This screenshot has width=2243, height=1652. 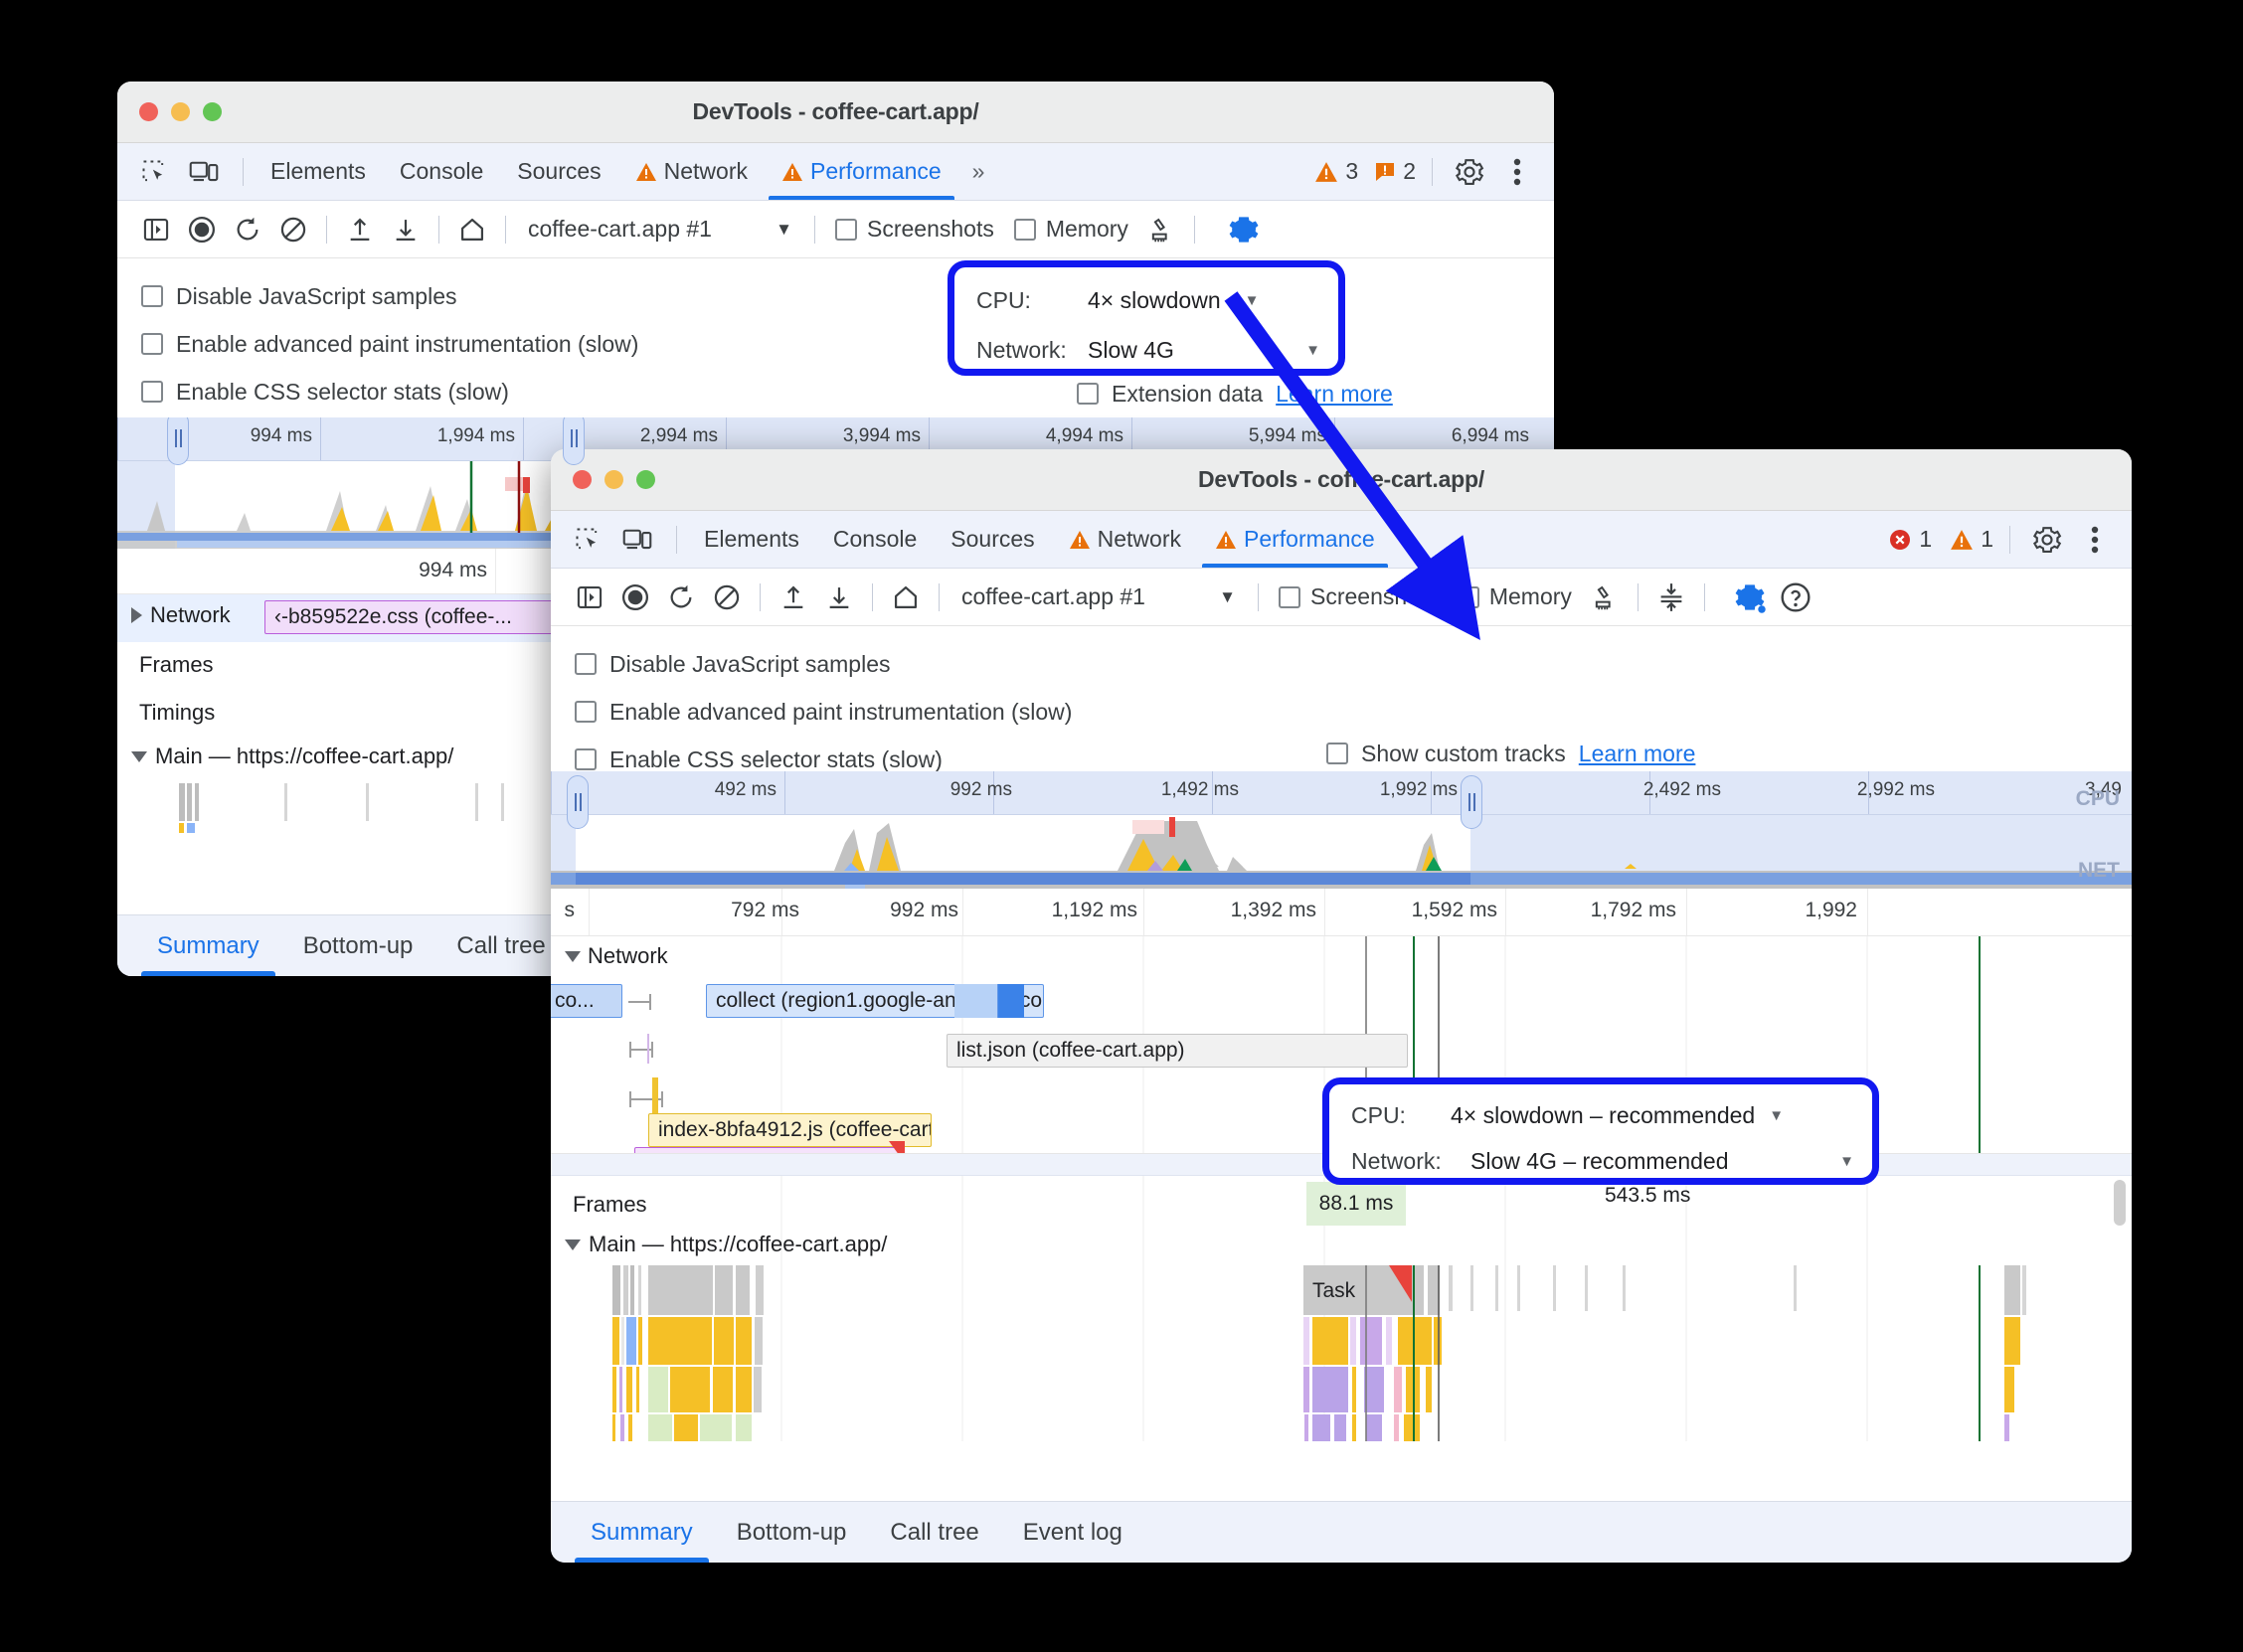 I want to click on window1-control-toolbar: coffee-cart.app #1 ▼ Screenshots Memory, so click(x=835, y=229).